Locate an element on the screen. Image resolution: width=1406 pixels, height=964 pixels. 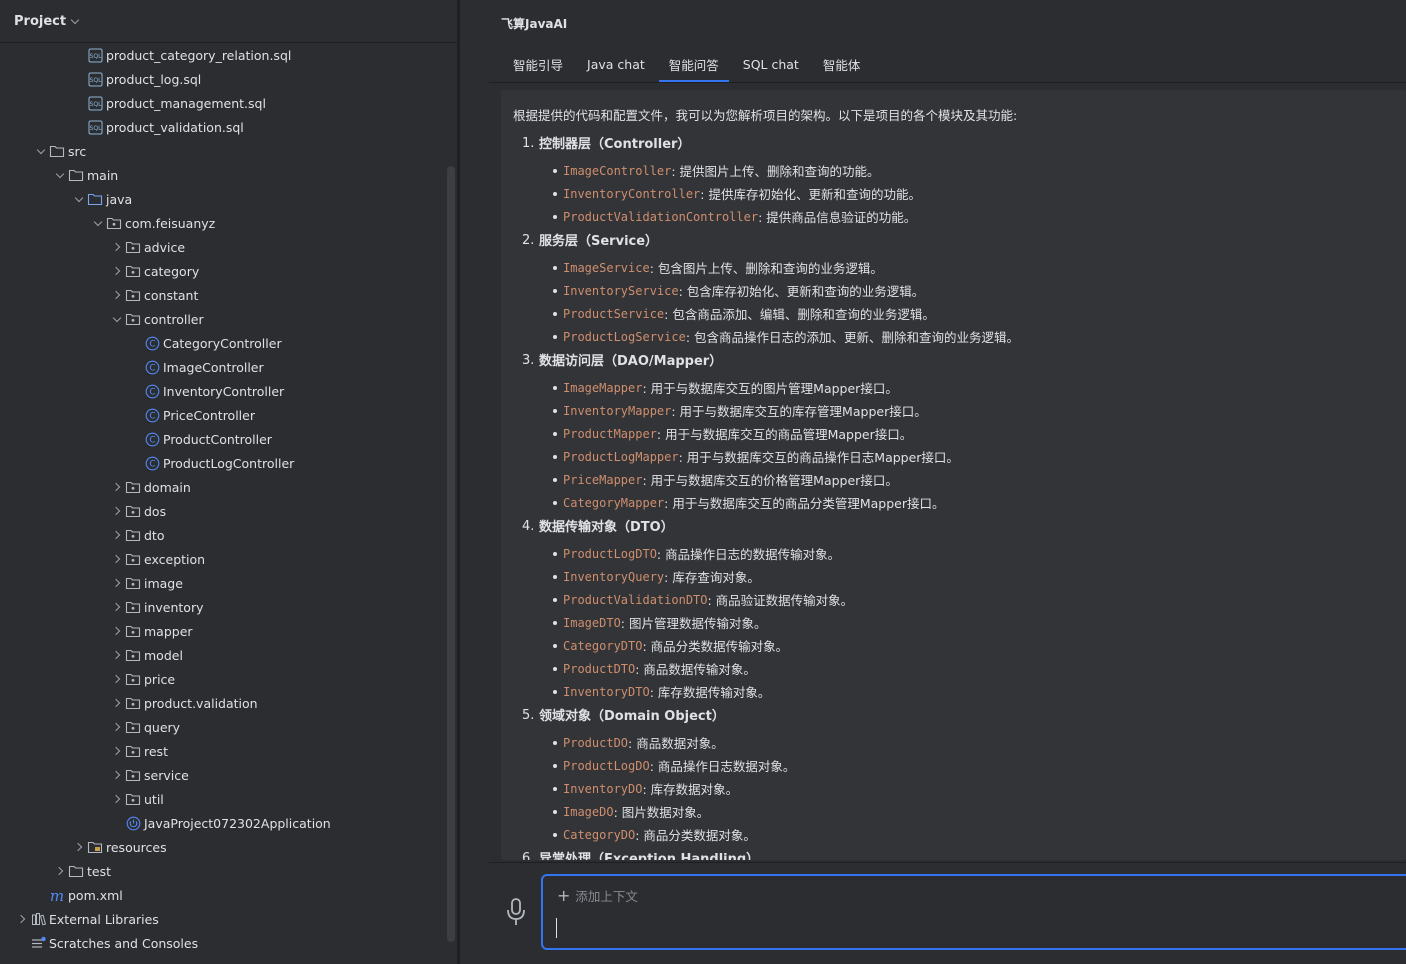
tree-item: mapper is located at coordinates (223, 631).